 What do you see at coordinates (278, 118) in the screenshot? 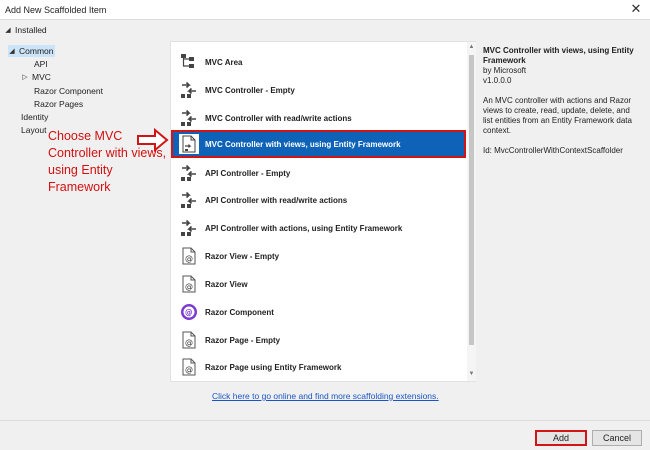
I see `template-item-label: MVC Controller with read/write actions` at bounding box center [278, 118].